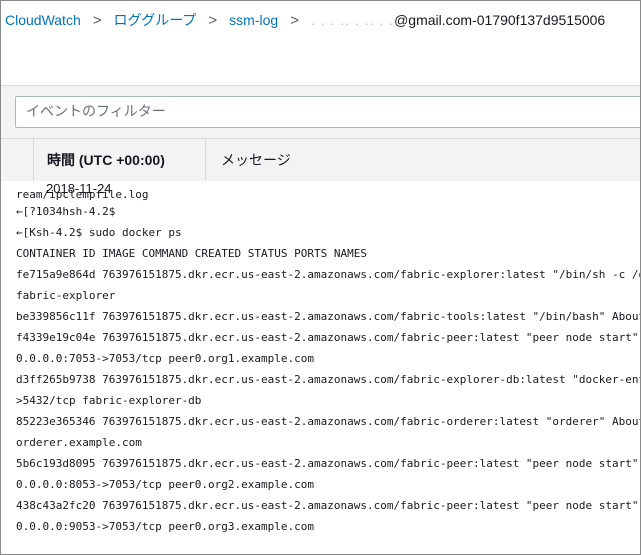 This screenshot has width=641, height=555. Describe the element at coordinates (79, 442) in the screenshot. I see `log-line-text: orderer.example.com` at that location.